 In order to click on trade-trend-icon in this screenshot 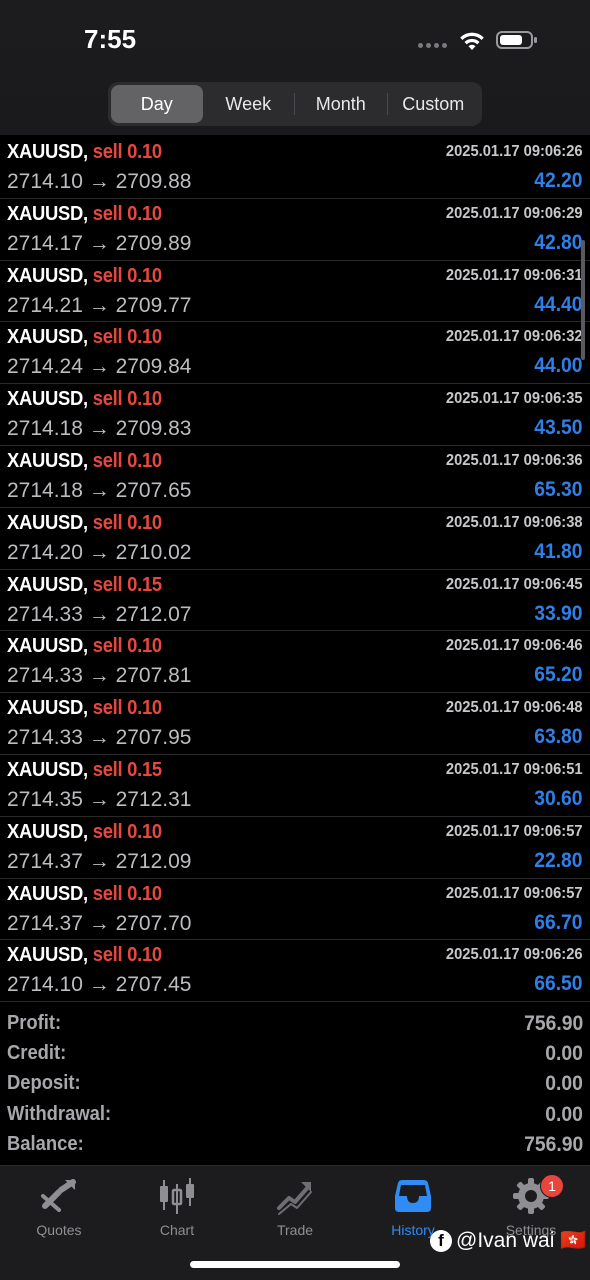, I will do `click(294, 1198)`.